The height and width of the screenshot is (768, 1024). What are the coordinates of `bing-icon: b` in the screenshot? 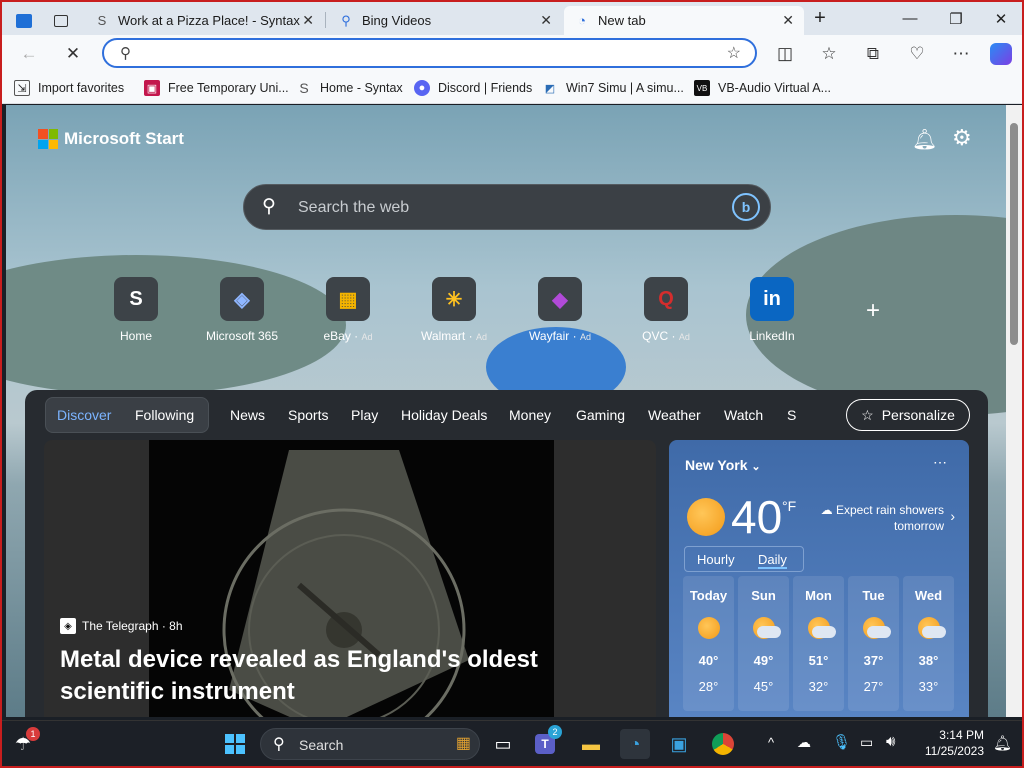 It's located at (746, 207).